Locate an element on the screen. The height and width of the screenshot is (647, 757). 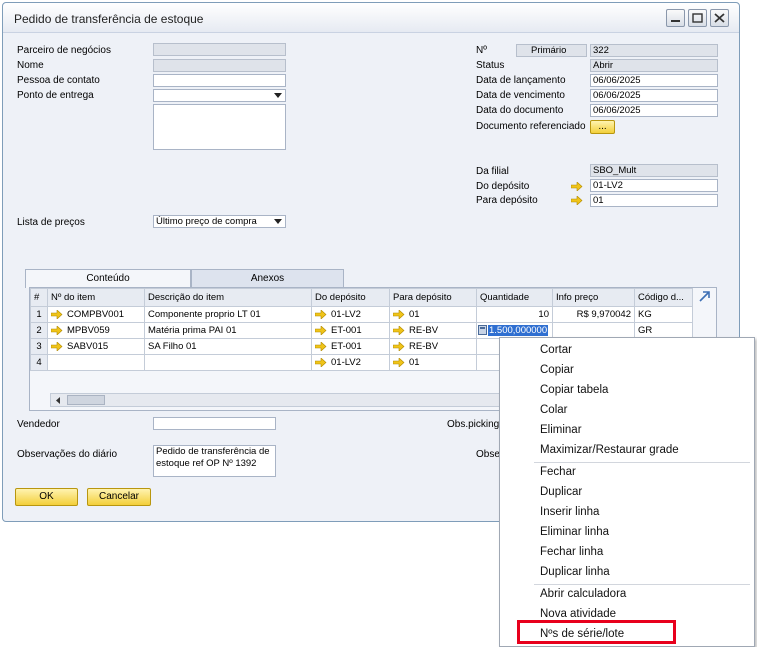
posting-date-field: 06/06/2025 is located at coordinates (654, 80).